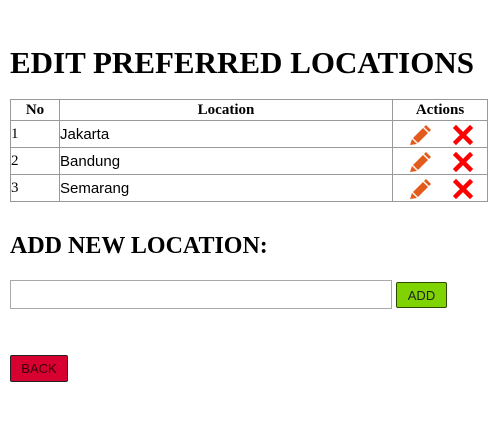 Image resolution: width=500 pixels, height=430 pixels. Describe the element at coordinates (226, 134) in the screenshot. I see `row-location: Jakarta` at that location.